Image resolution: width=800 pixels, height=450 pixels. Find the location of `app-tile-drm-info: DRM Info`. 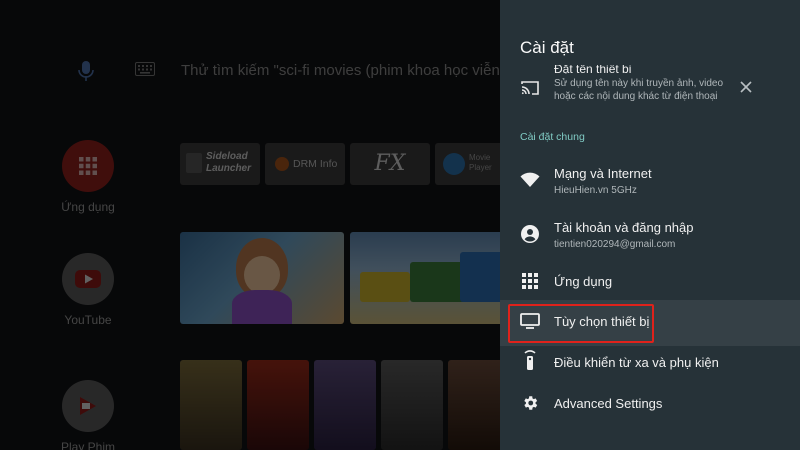

app-tile-drm-info: DRM Info is located at coordinates (305, 164).